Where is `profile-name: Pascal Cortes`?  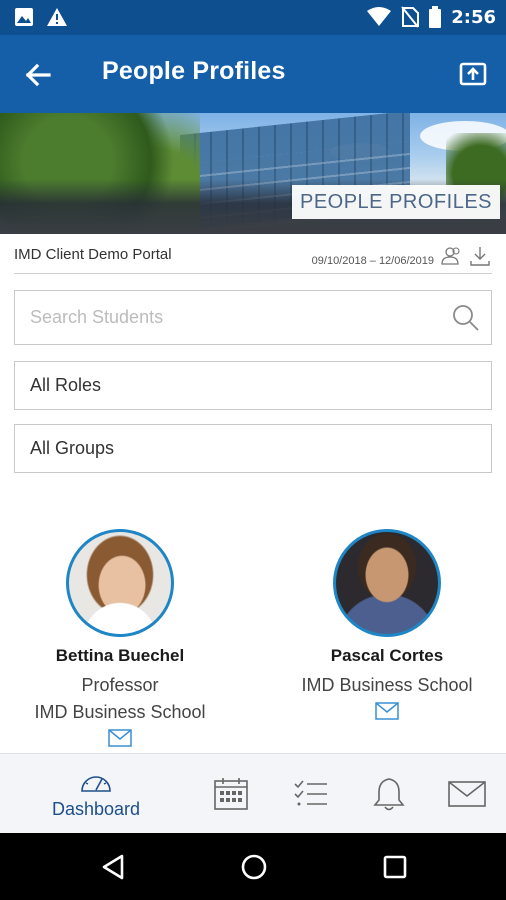 profile-name: Pascal Cortes is located at coordinates (387, 655).